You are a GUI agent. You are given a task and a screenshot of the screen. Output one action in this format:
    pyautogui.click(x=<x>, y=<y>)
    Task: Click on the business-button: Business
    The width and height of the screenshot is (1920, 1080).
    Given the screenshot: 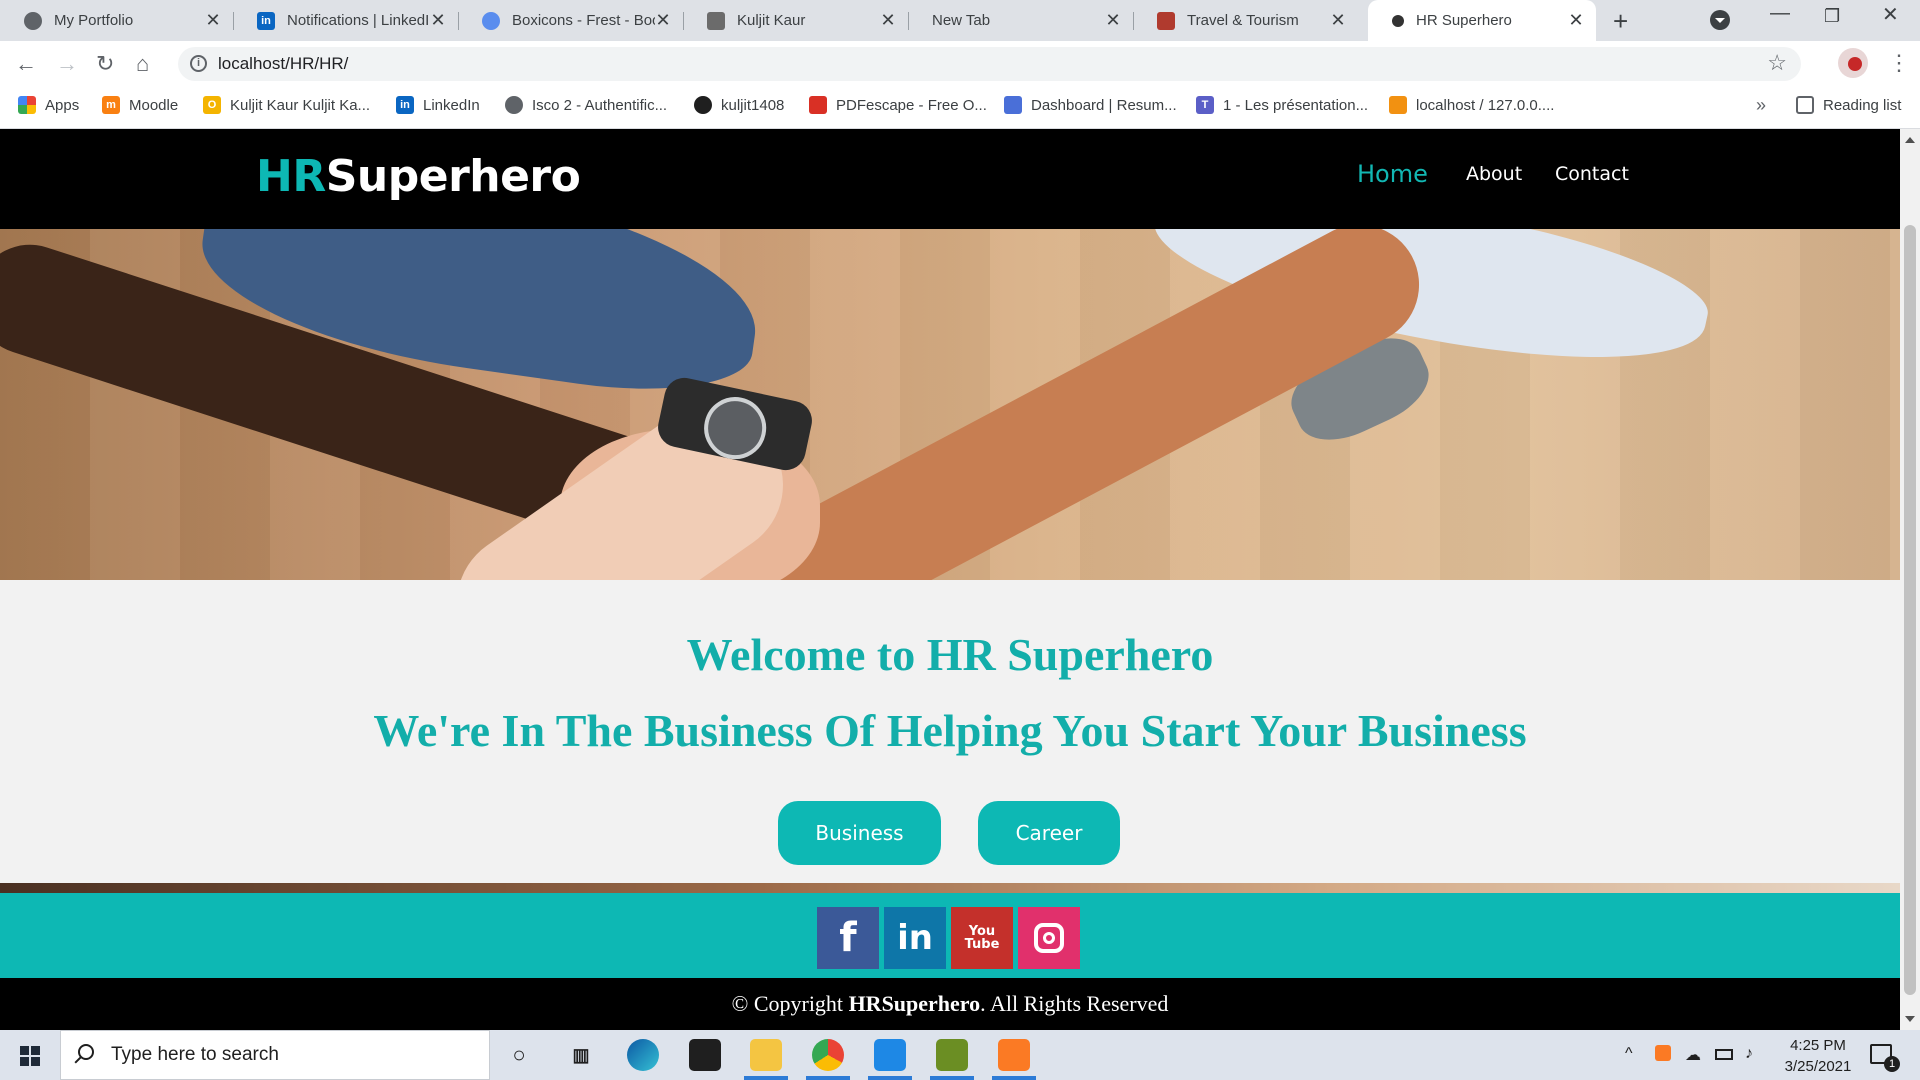 What is the action you would take?
    pyautogui.click(x=859, y=833)
    